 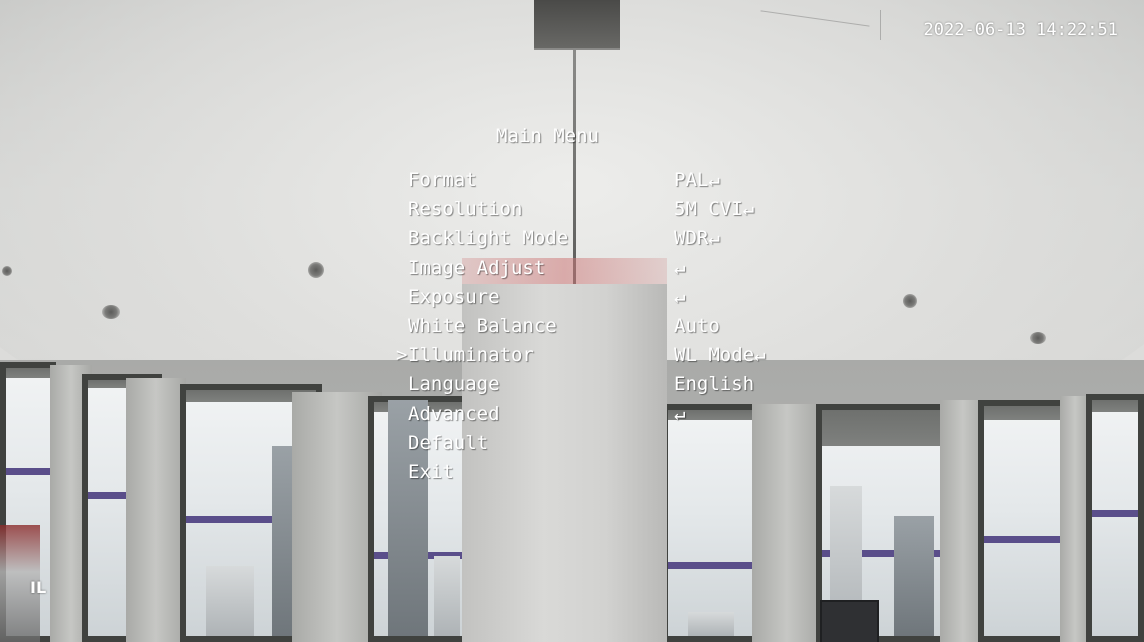 What do you see at coordinates (714, 209) in the screenshot?
I see `menu-item-value: 5M CVI↵` at bounding box center [714, 209].